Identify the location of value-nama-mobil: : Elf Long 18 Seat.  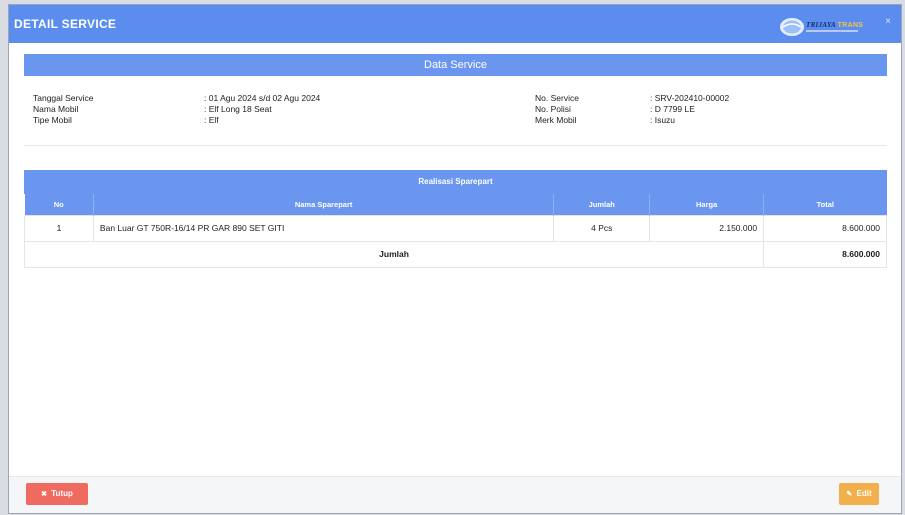
(238, 109).